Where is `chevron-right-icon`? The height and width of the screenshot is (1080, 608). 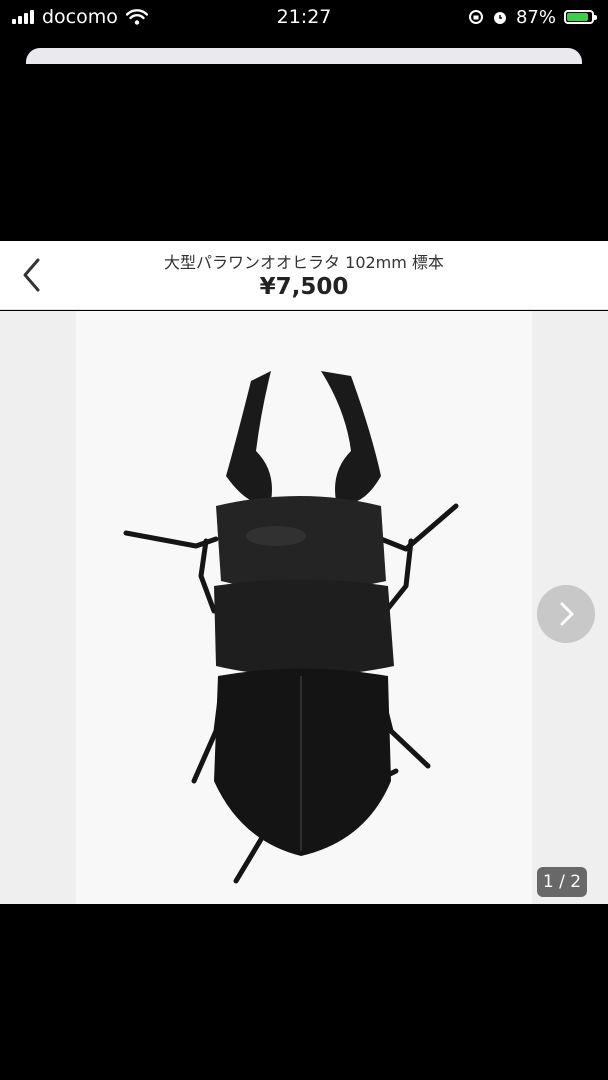
chevron-right-icon is located at coordinates (567, 614).